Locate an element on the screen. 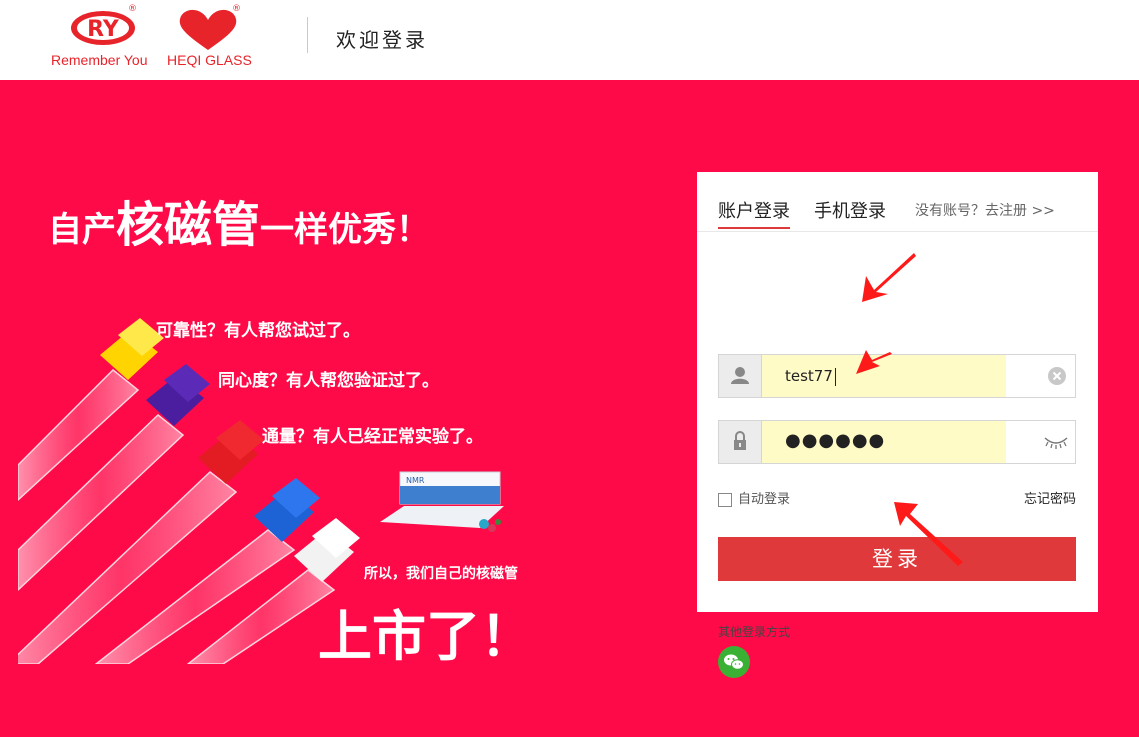 The width and height of the screenshot is (1139, 737). other-login-methods-label: 其他登录方式 is located at coordinates (754, 632).